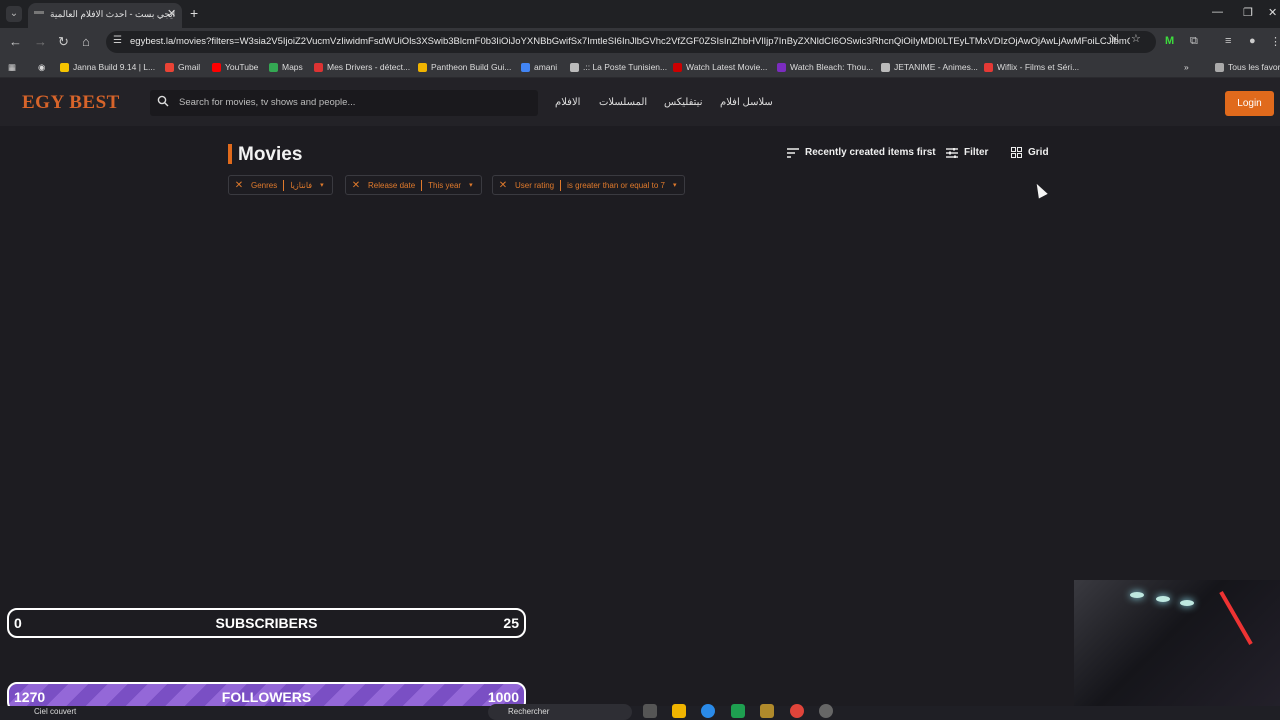 This screenshot has height=720, width=1280. Describe the element at coordinates (18, 623) in the screenshot. I see `subscribers-current: 0` at that location.